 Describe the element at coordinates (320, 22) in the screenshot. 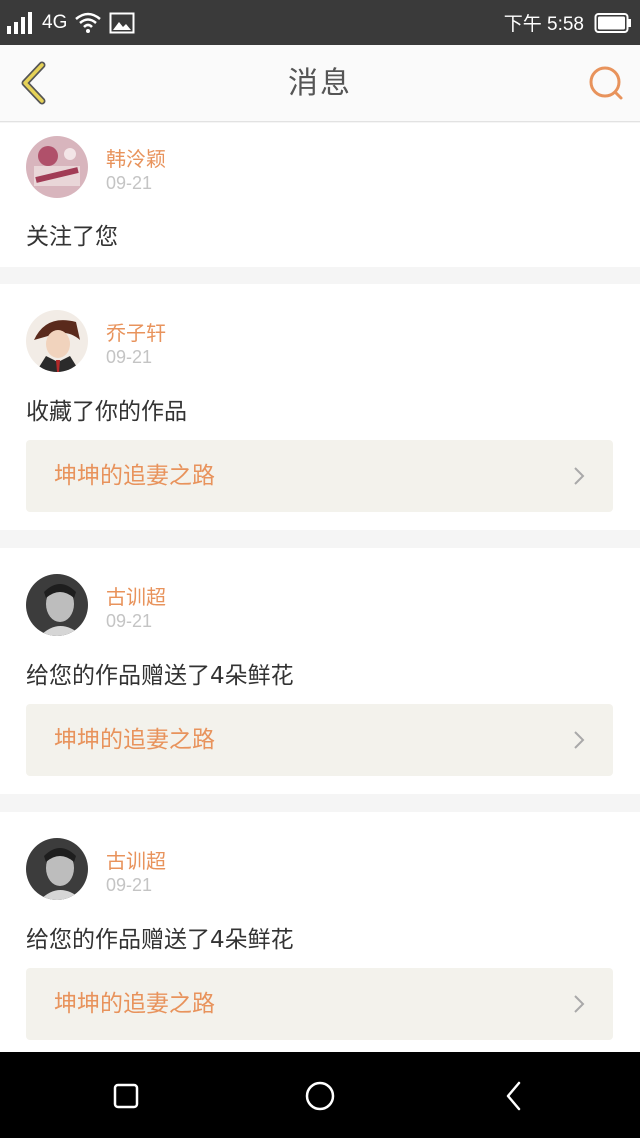

I see `status-bar: 4G 下午 5:58` at that location.